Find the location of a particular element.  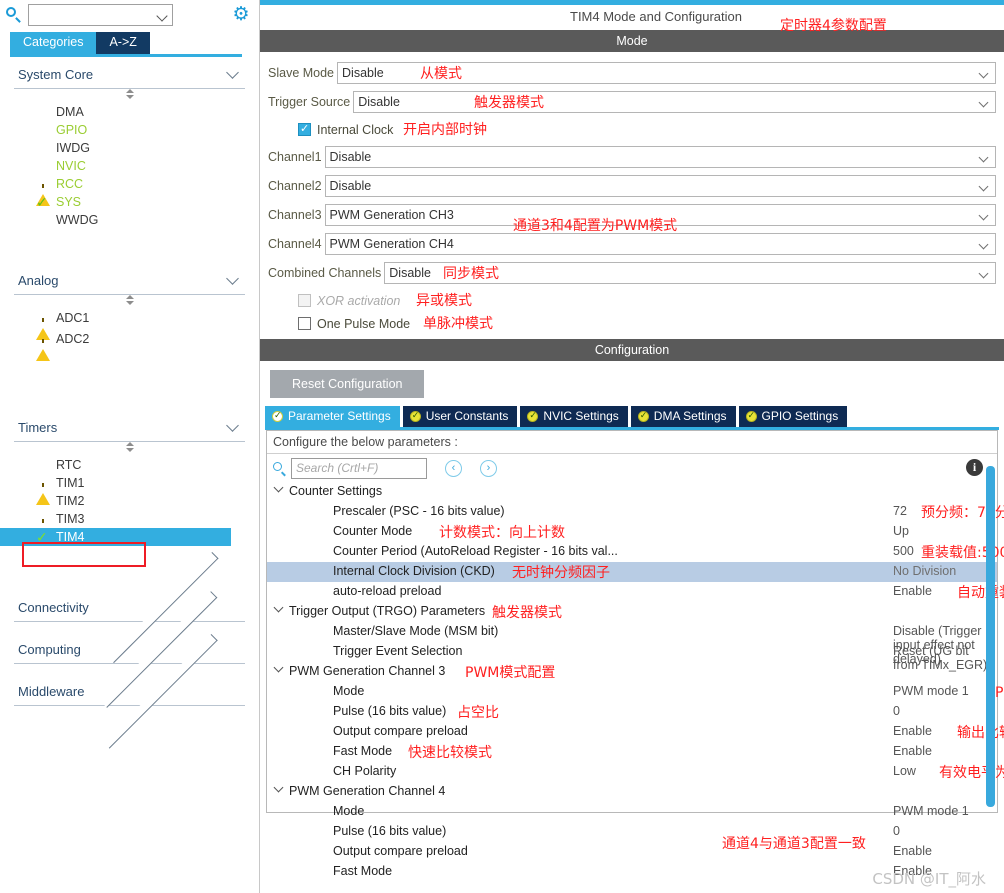

tree-row-ch4-mode: Mode PWM mode 1 is located at coordinates (632, 812).